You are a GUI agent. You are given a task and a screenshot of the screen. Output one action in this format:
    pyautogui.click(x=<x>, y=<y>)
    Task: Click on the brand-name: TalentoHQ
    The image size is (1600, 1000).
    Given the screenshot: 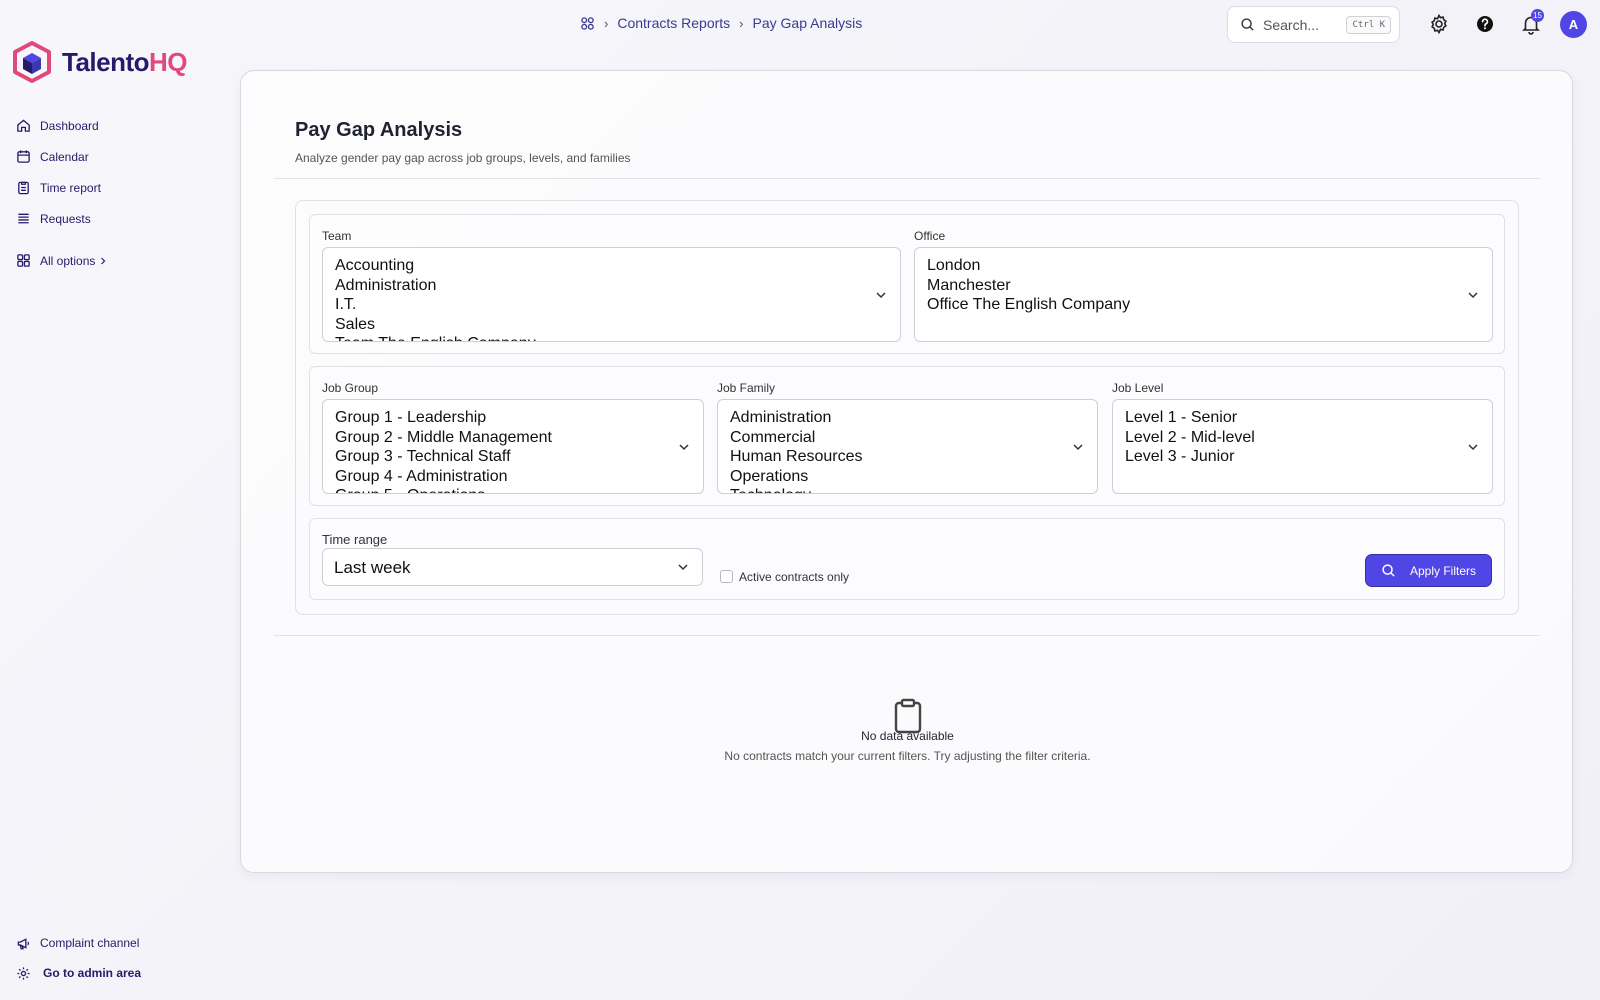 What is the action you would take?
    pyautogui.click(x=125, y=61)
    